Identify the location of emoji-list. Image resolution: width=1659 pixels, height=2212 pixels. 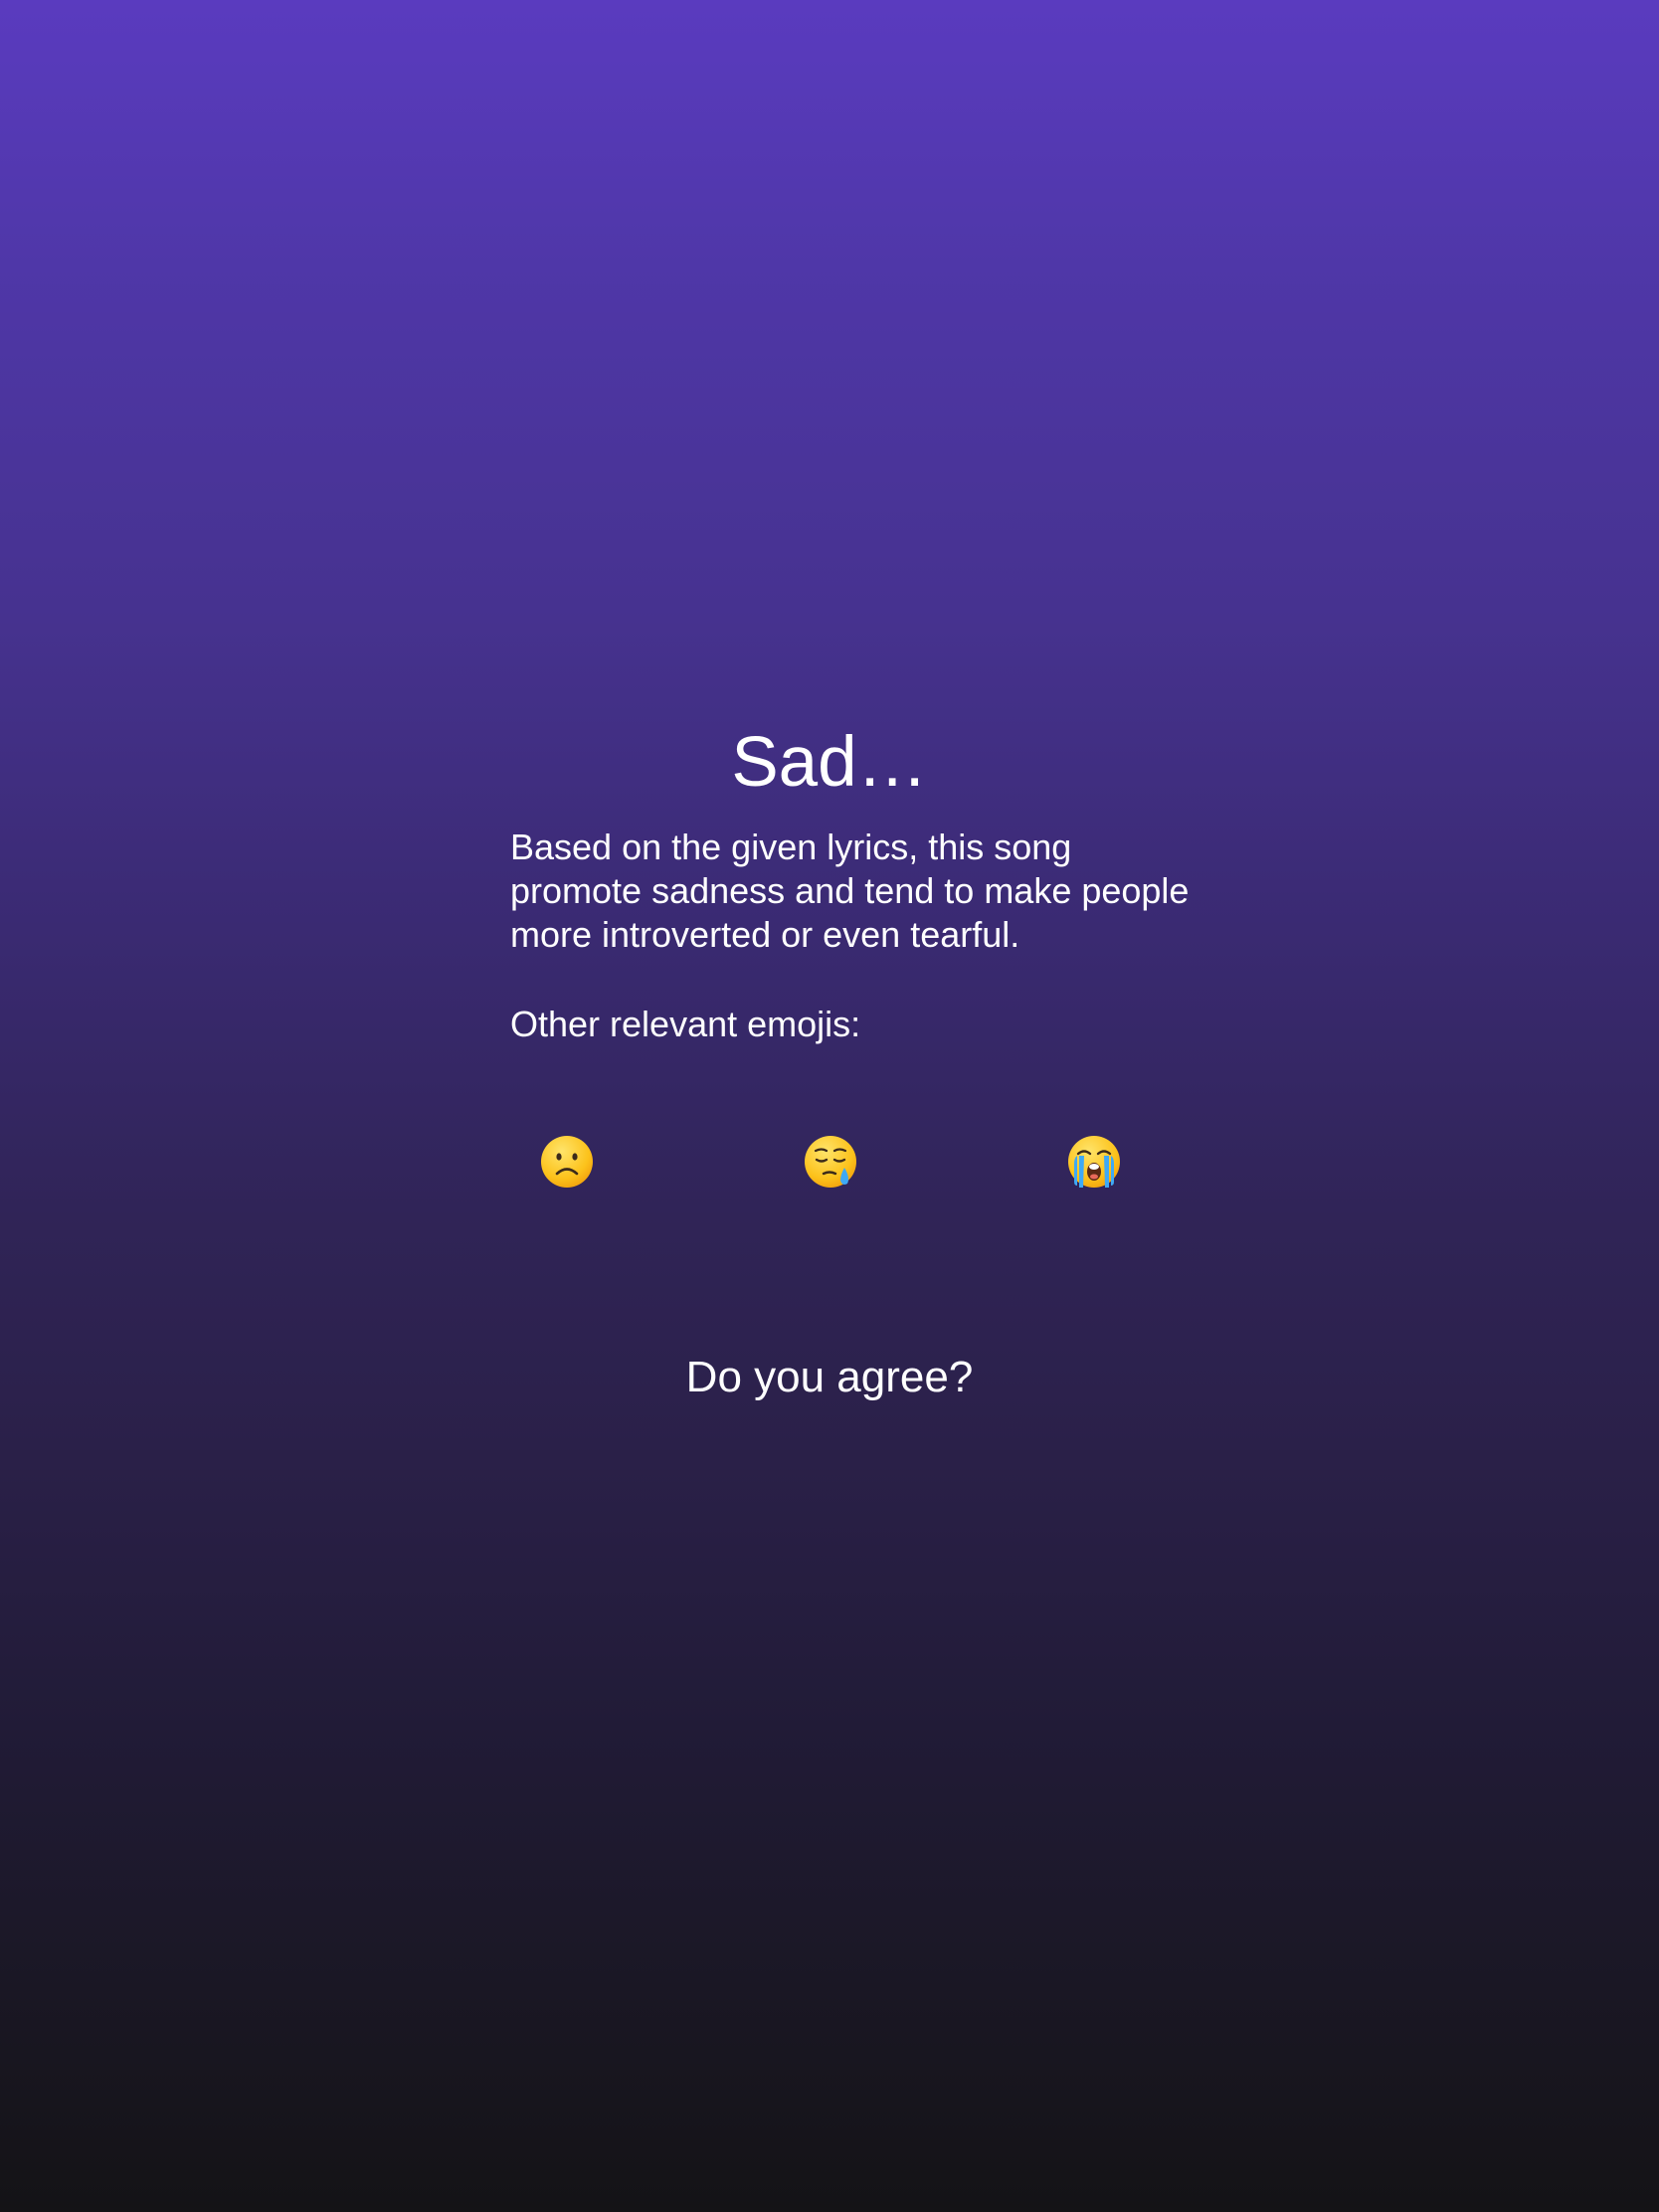
(847, 1166).